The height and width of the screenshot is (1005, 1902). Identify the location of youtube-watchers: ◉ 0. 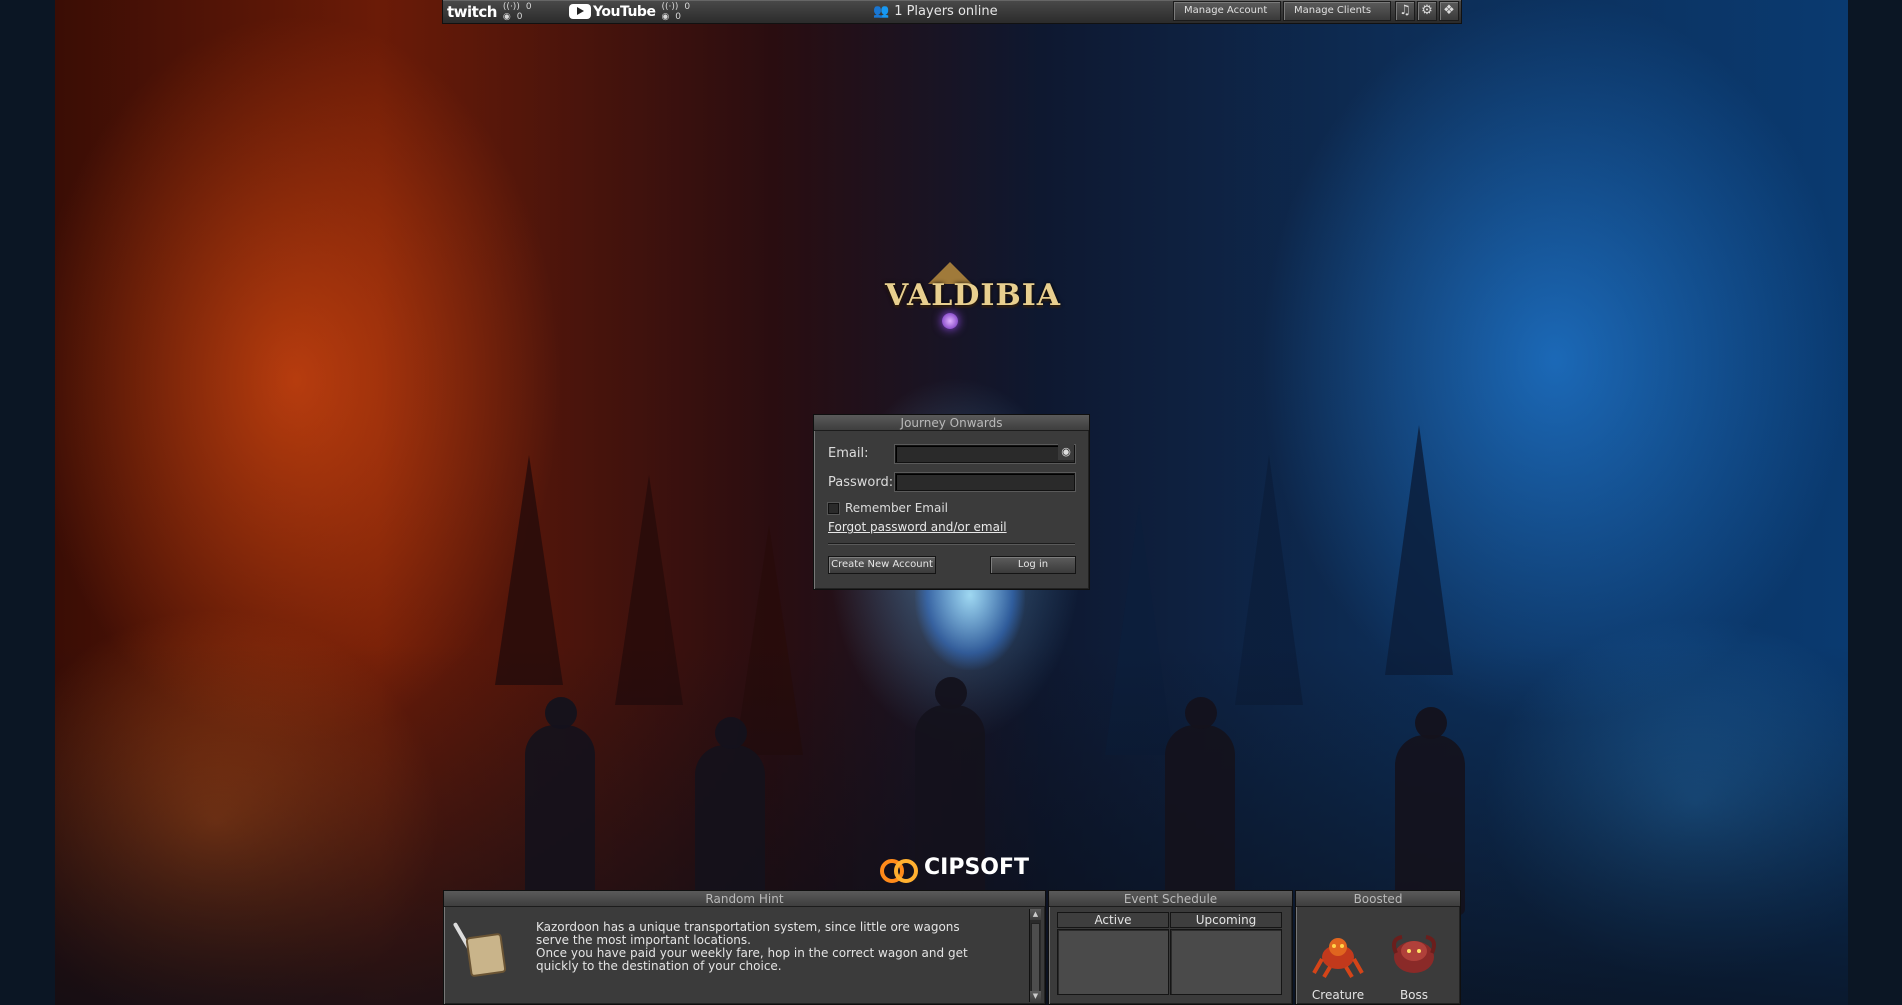
(671, 16).